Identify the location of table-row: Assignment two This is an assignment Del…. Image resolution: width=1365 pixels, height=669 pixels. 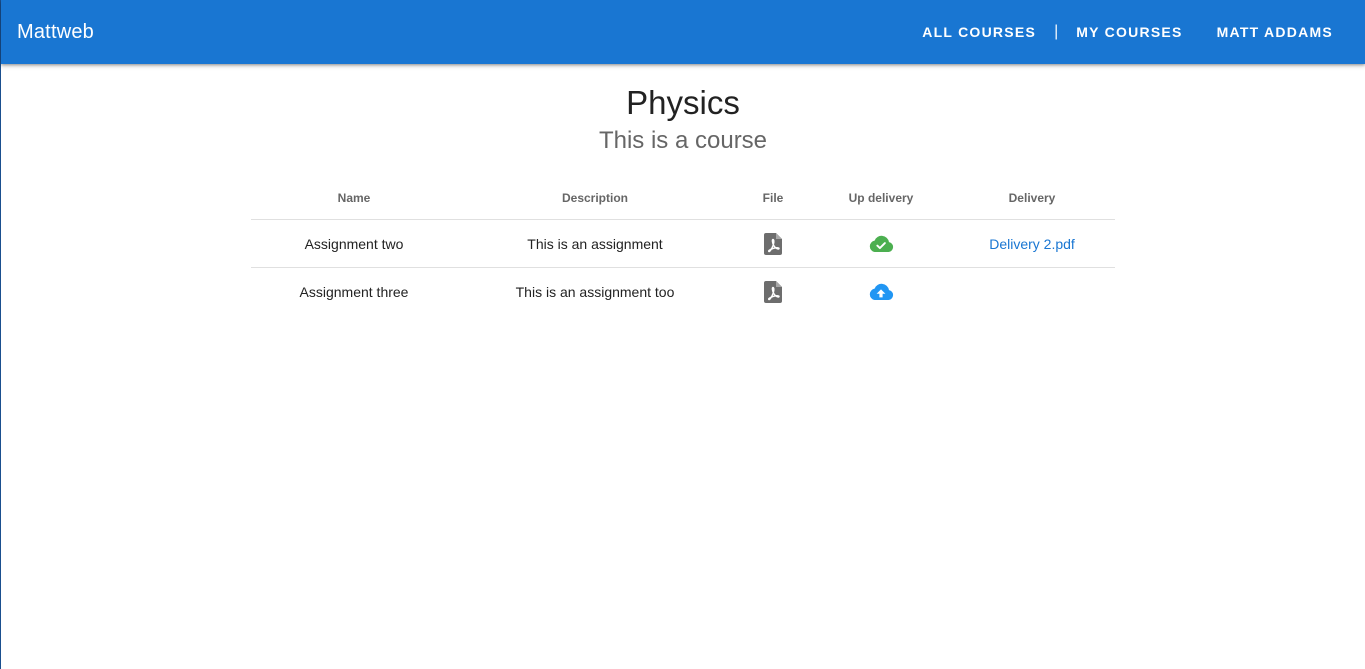
(683, 243).